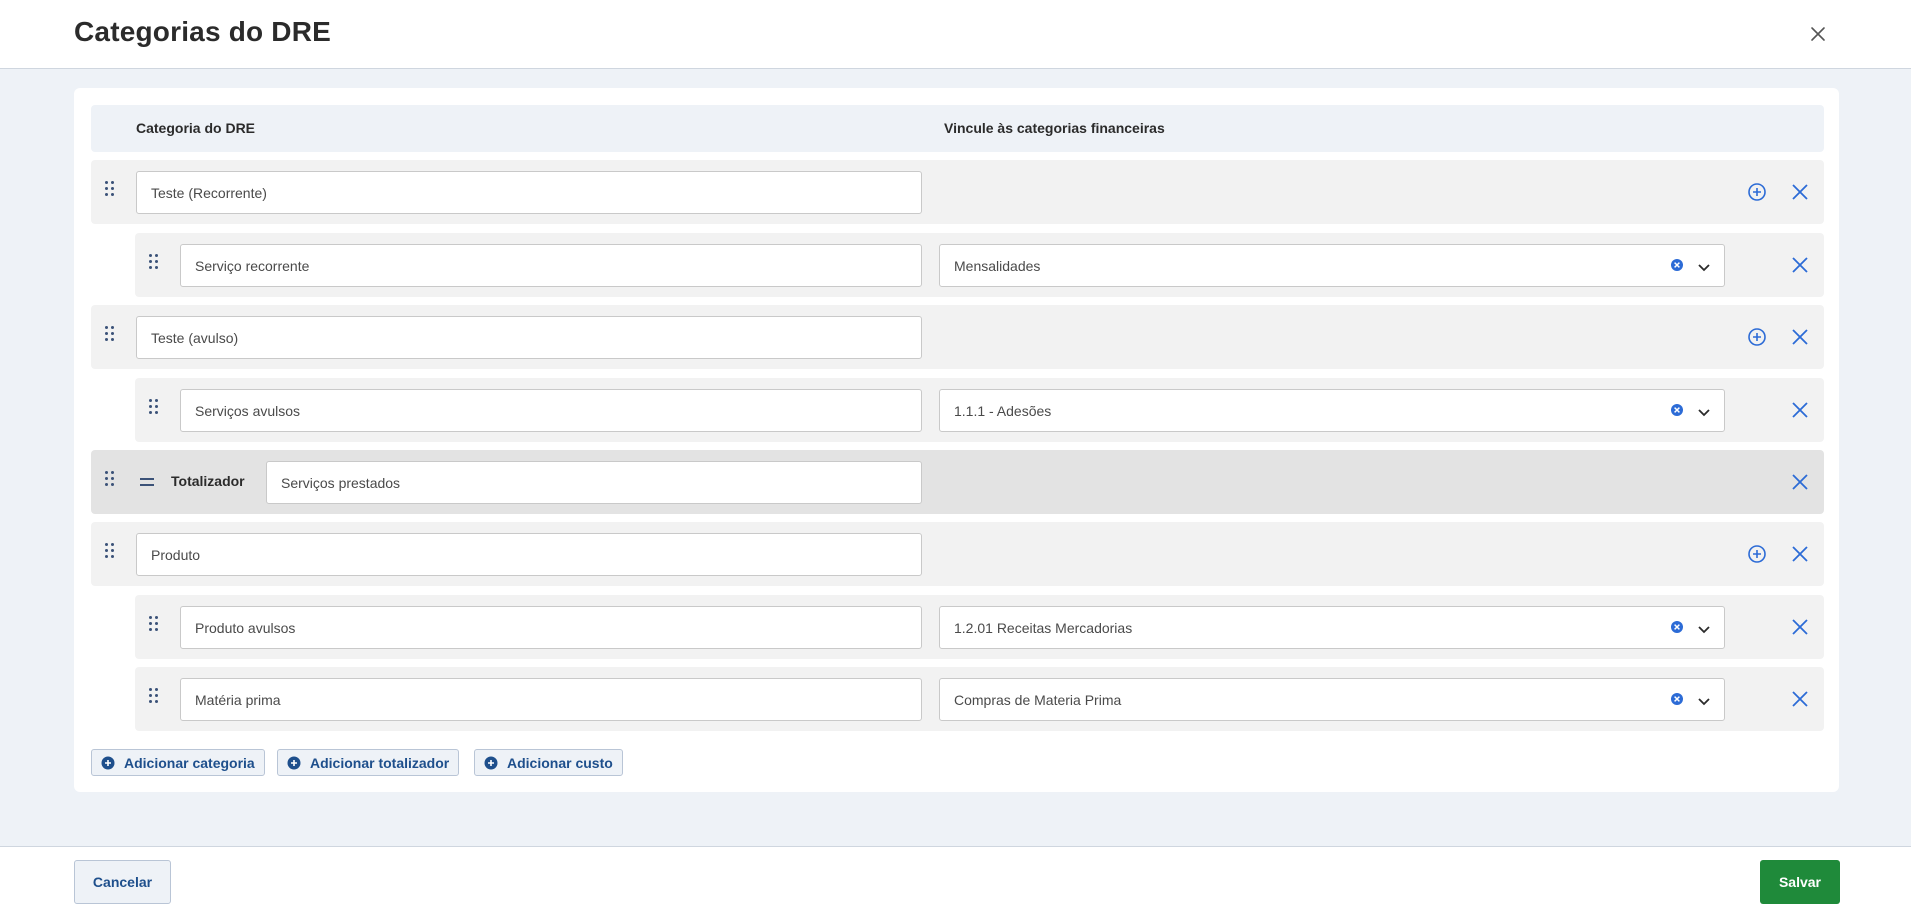  I want to click on subcategory-row: Matéria prima Compras de Materia Prima, so click(979, 699).